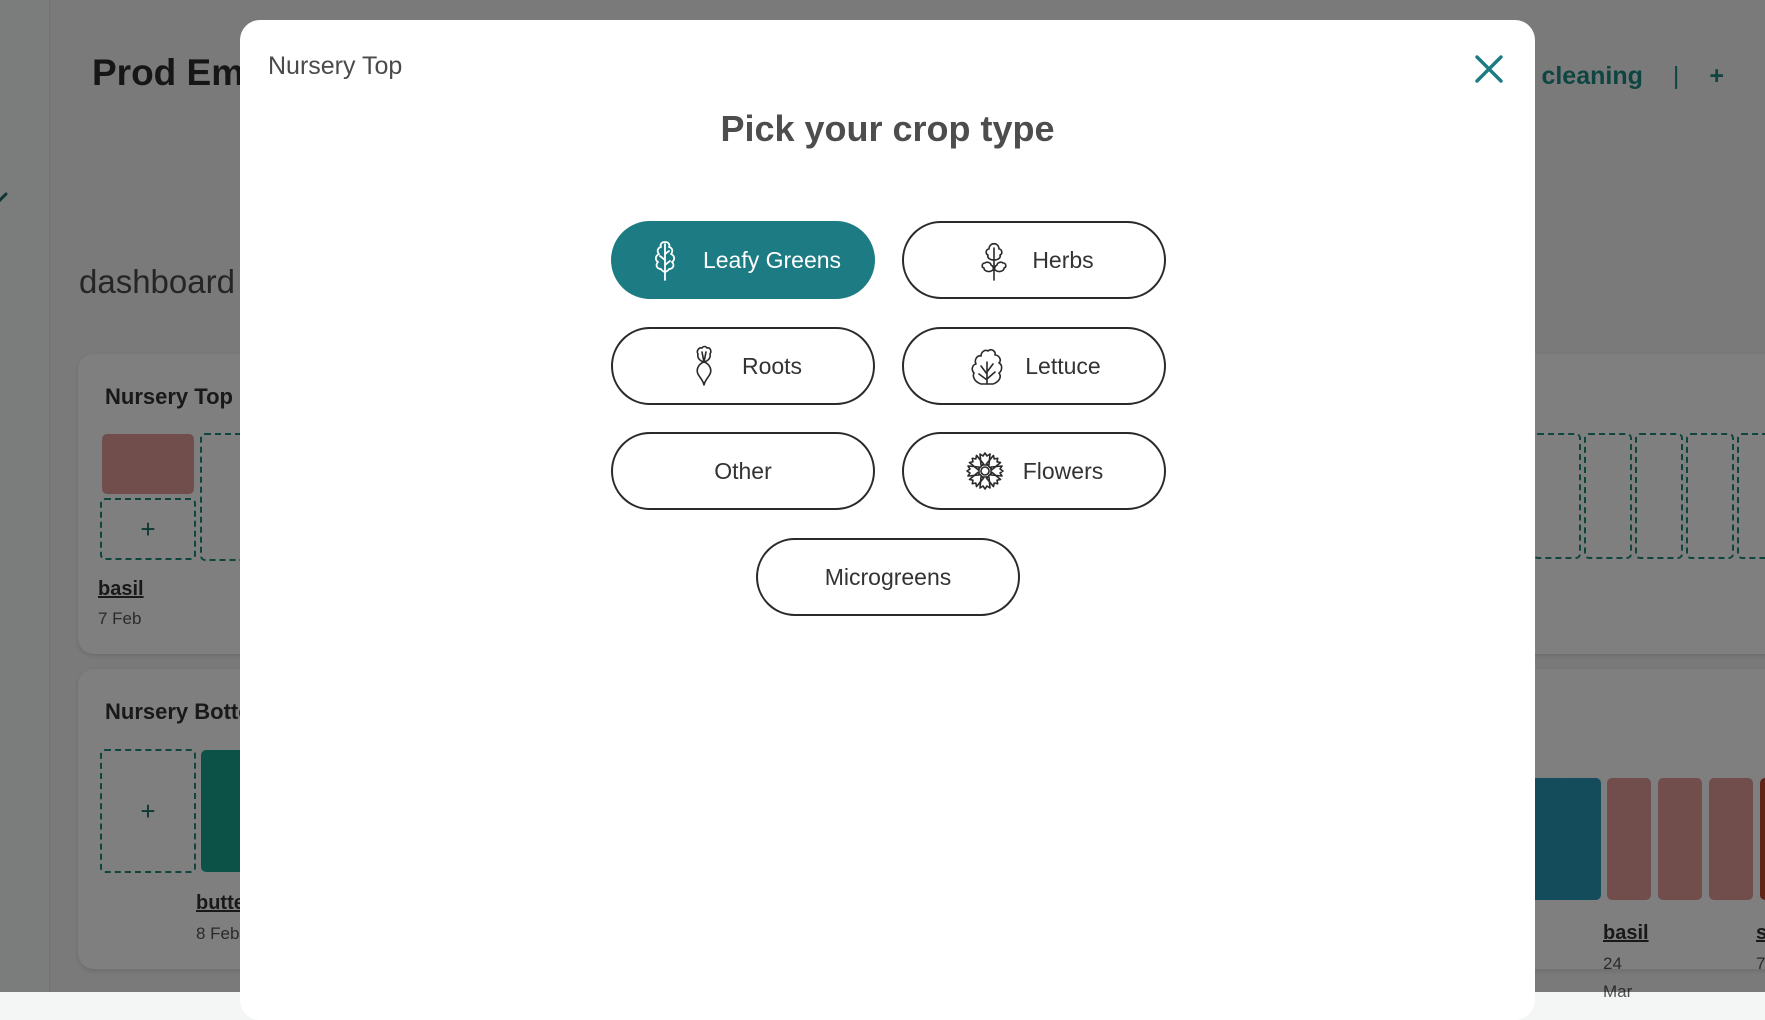 This screenshot has width=1765, height=1020. What do you see at coordinates (987, 366) in the screenshot?
I see `lettuce-icon` at bounding box center [987, 366].